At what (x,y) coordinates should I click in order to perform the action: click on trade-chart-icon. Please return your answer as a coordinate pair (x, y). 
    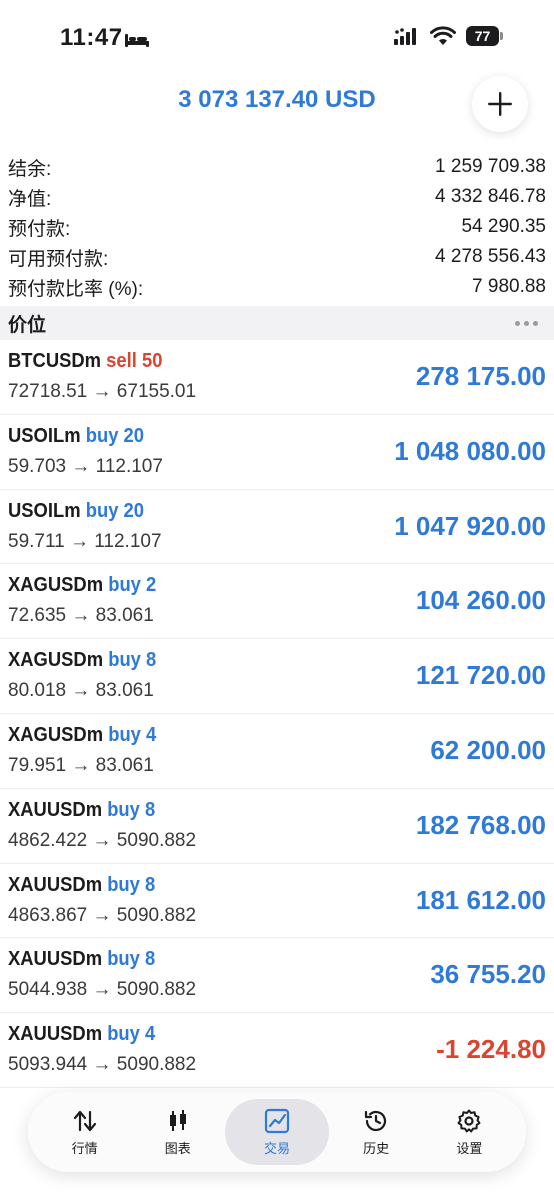
    Looking at the image, I should click on (277, 1120).